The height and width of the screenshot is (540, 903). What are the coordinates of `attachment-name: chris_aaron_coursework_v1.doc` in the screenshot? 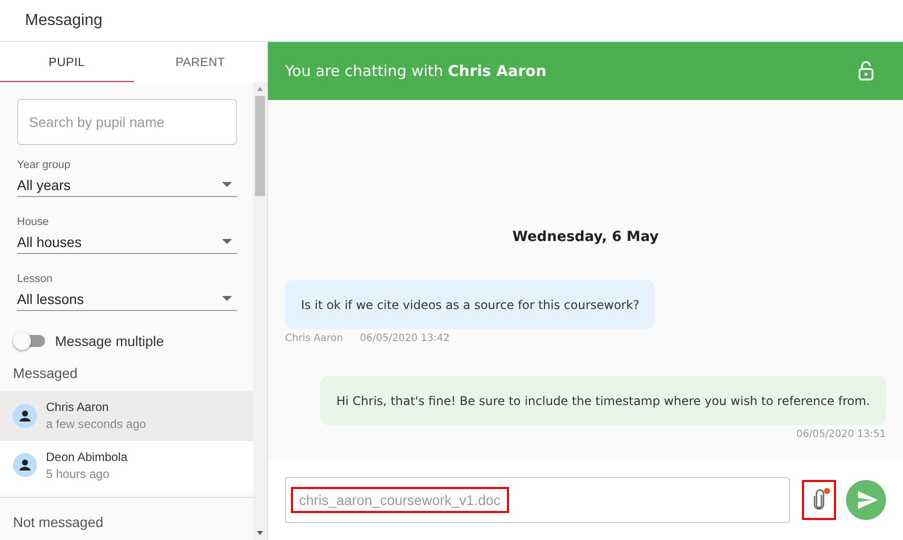 It's located at (400, 500).